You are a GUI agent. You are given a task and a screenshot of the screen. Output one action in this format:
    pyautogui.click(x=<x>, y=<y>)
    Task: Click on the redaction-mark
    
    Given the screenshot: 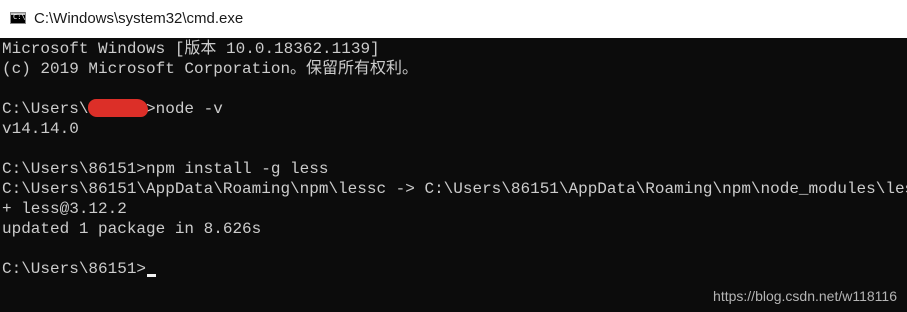 What is the action you would take?
    pyautogui.click(x=118, y=108)
    